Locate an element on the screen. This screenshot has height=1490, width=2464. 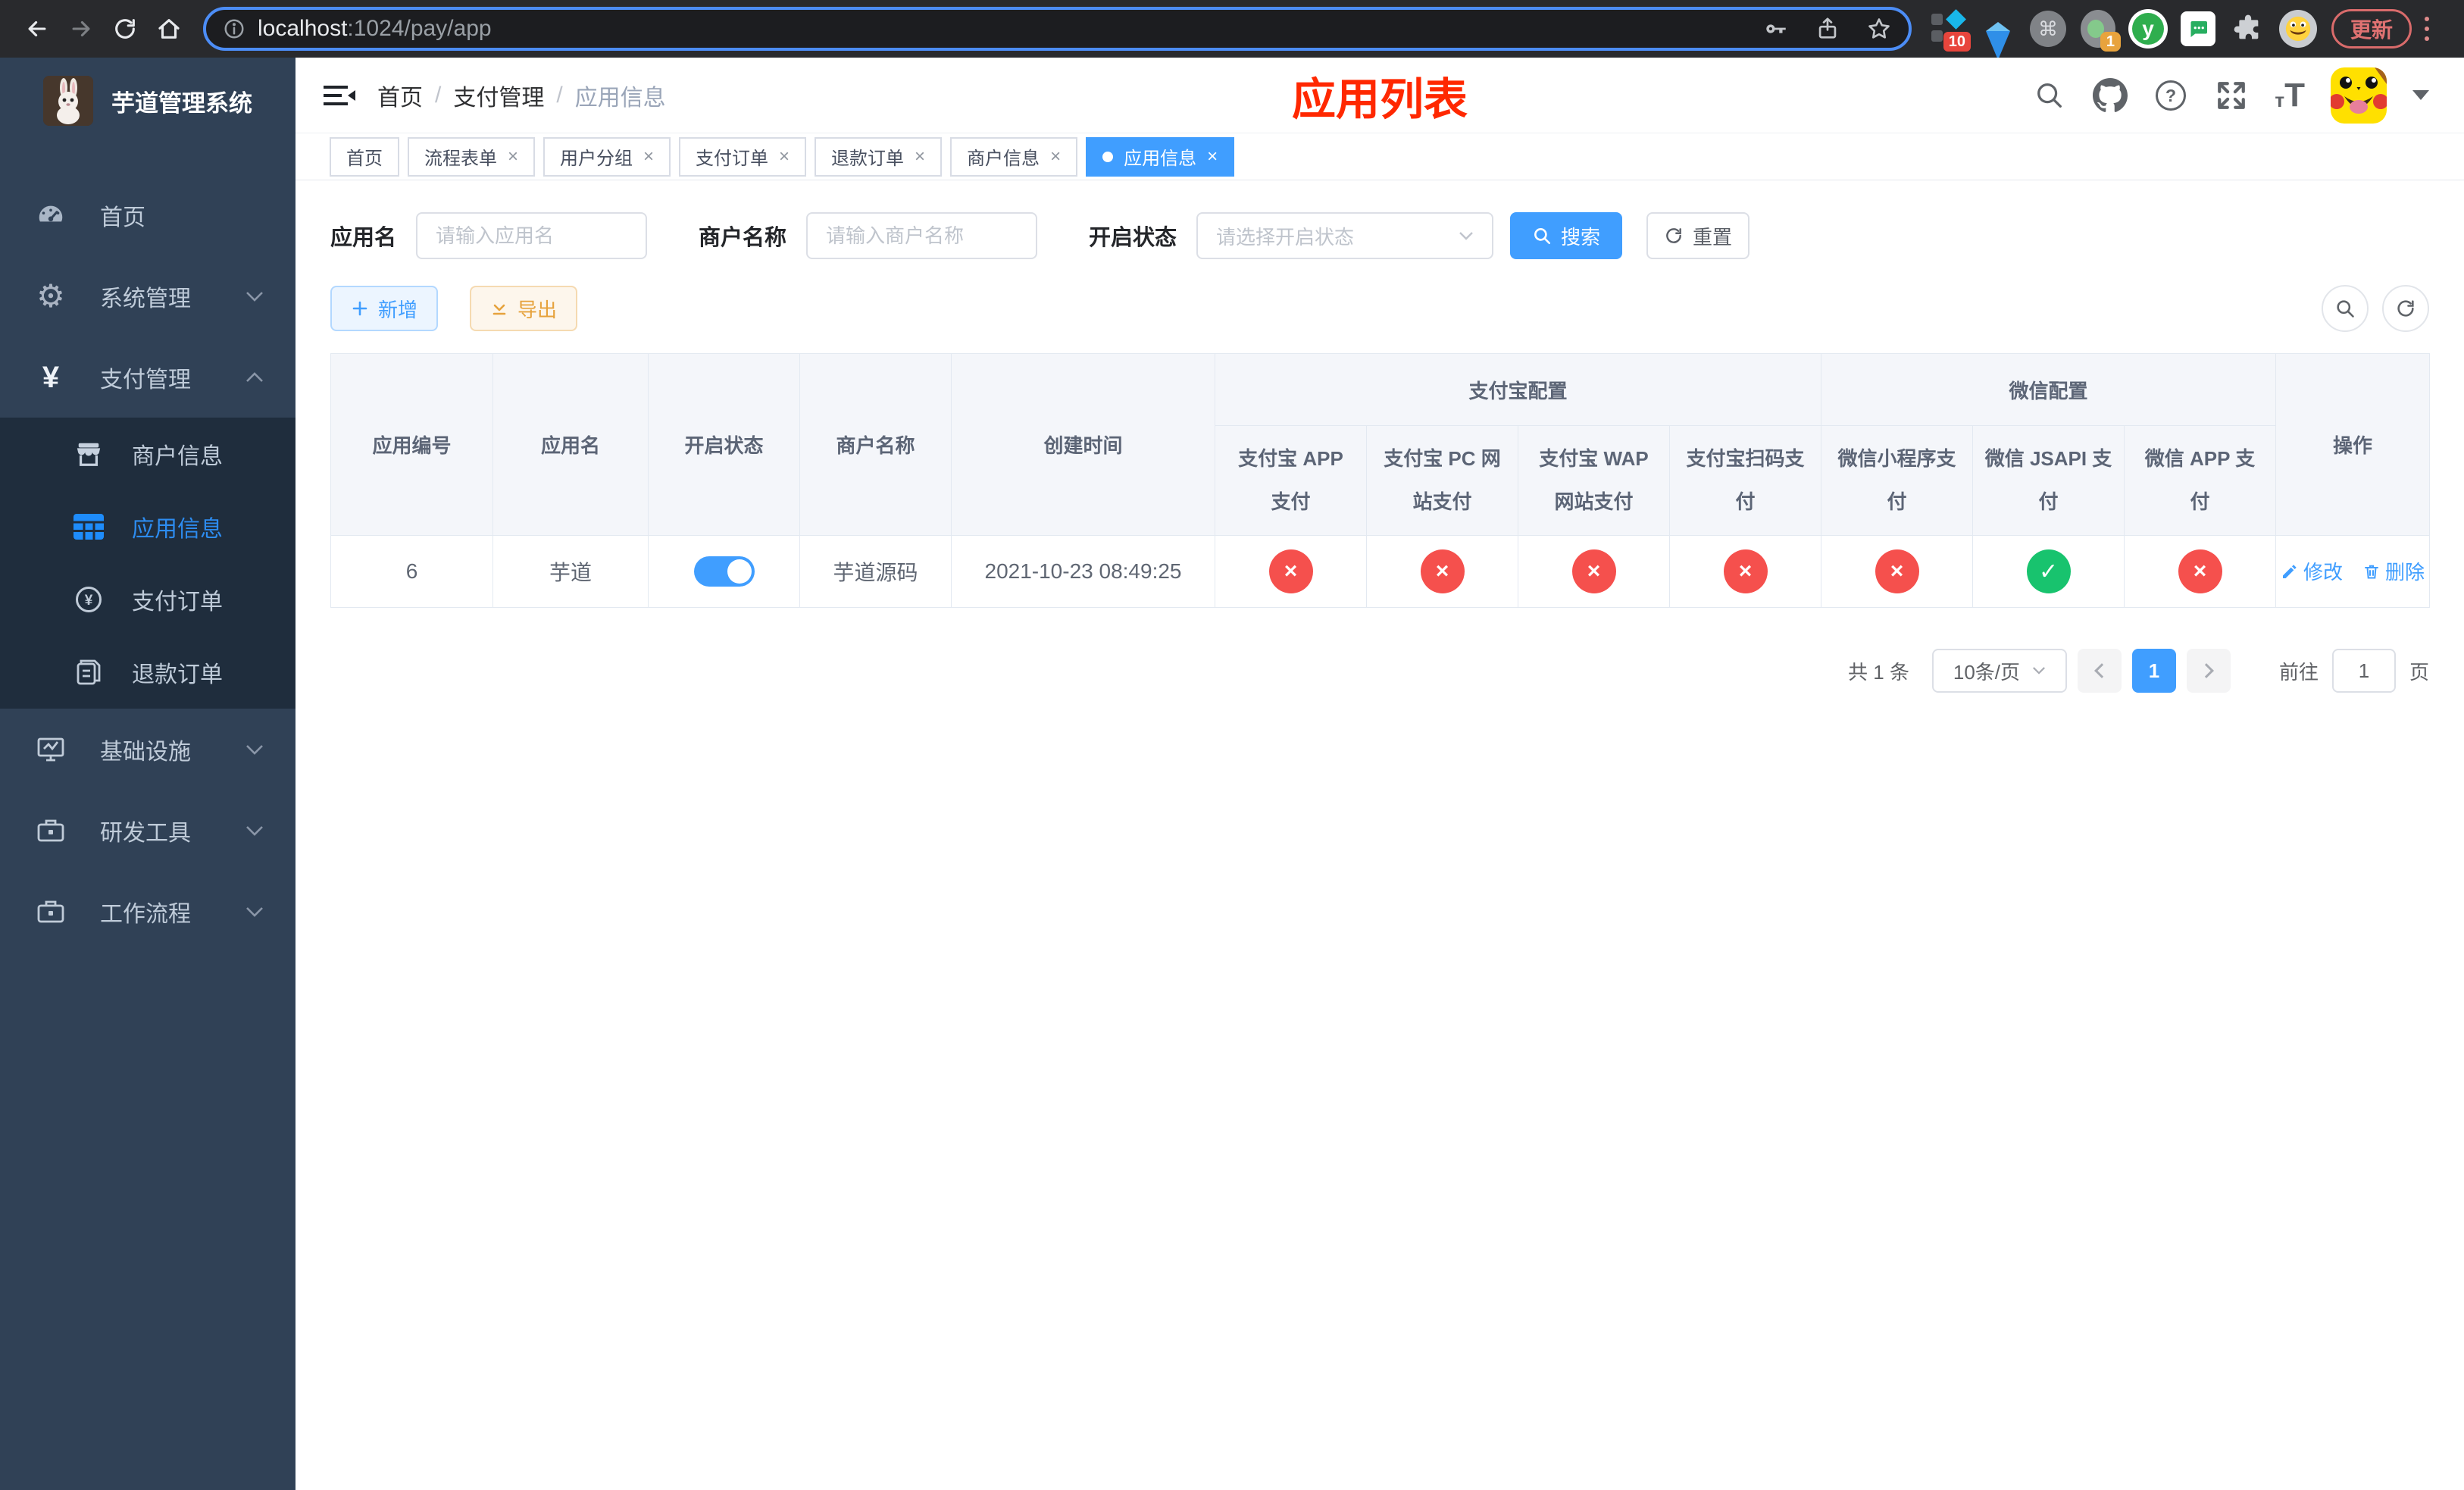
status-toggle is located at coordinates (724, 572).